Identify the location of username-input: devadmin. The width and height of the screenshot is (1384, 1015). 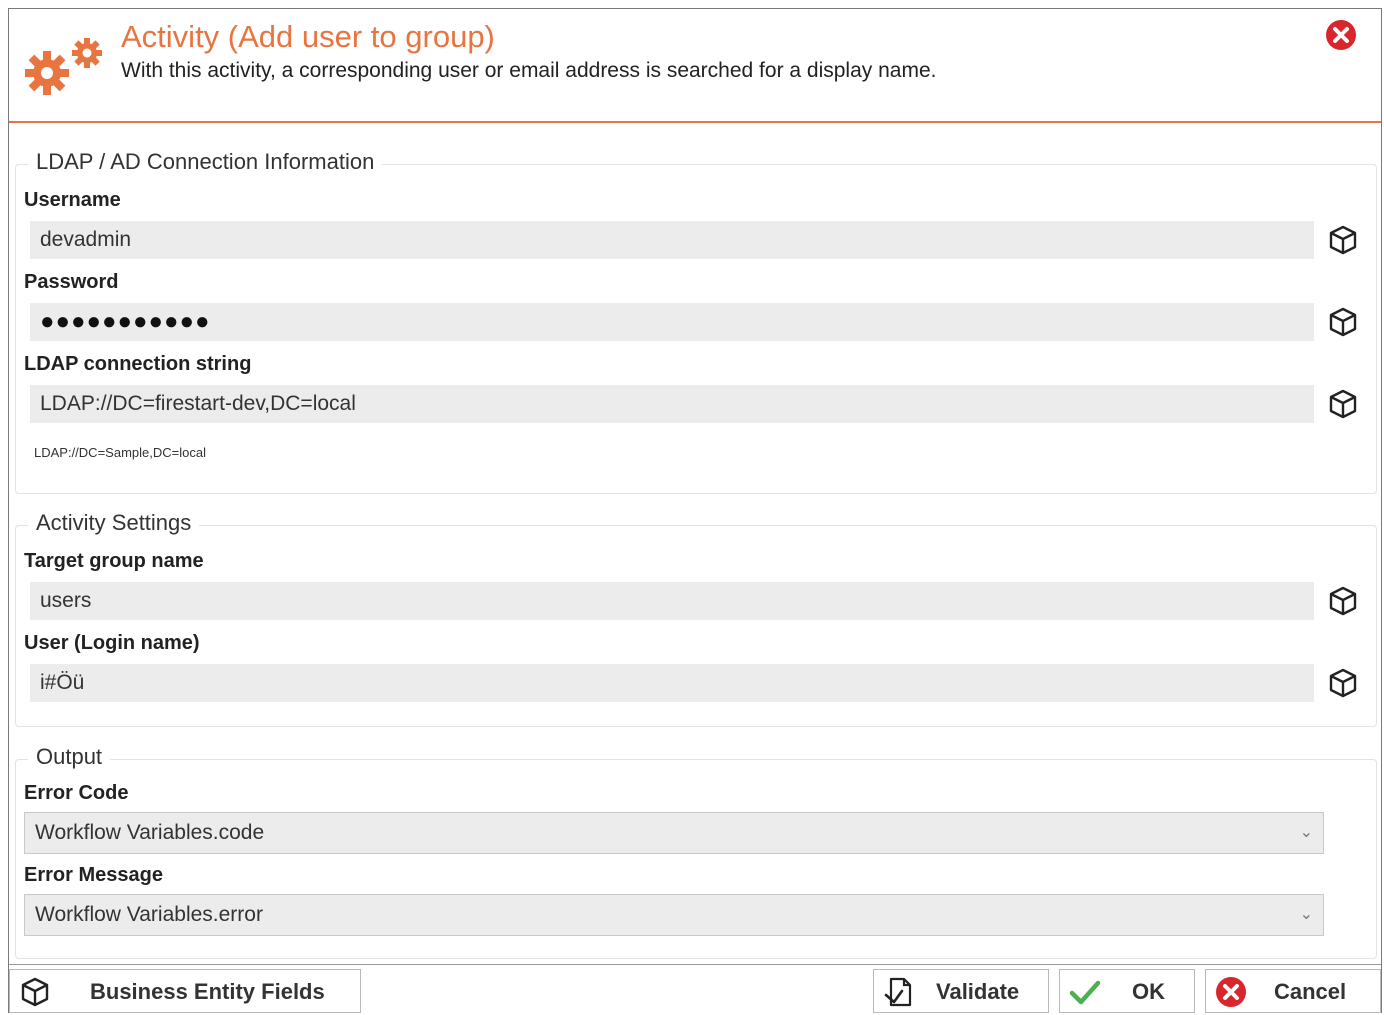
(672, 240).